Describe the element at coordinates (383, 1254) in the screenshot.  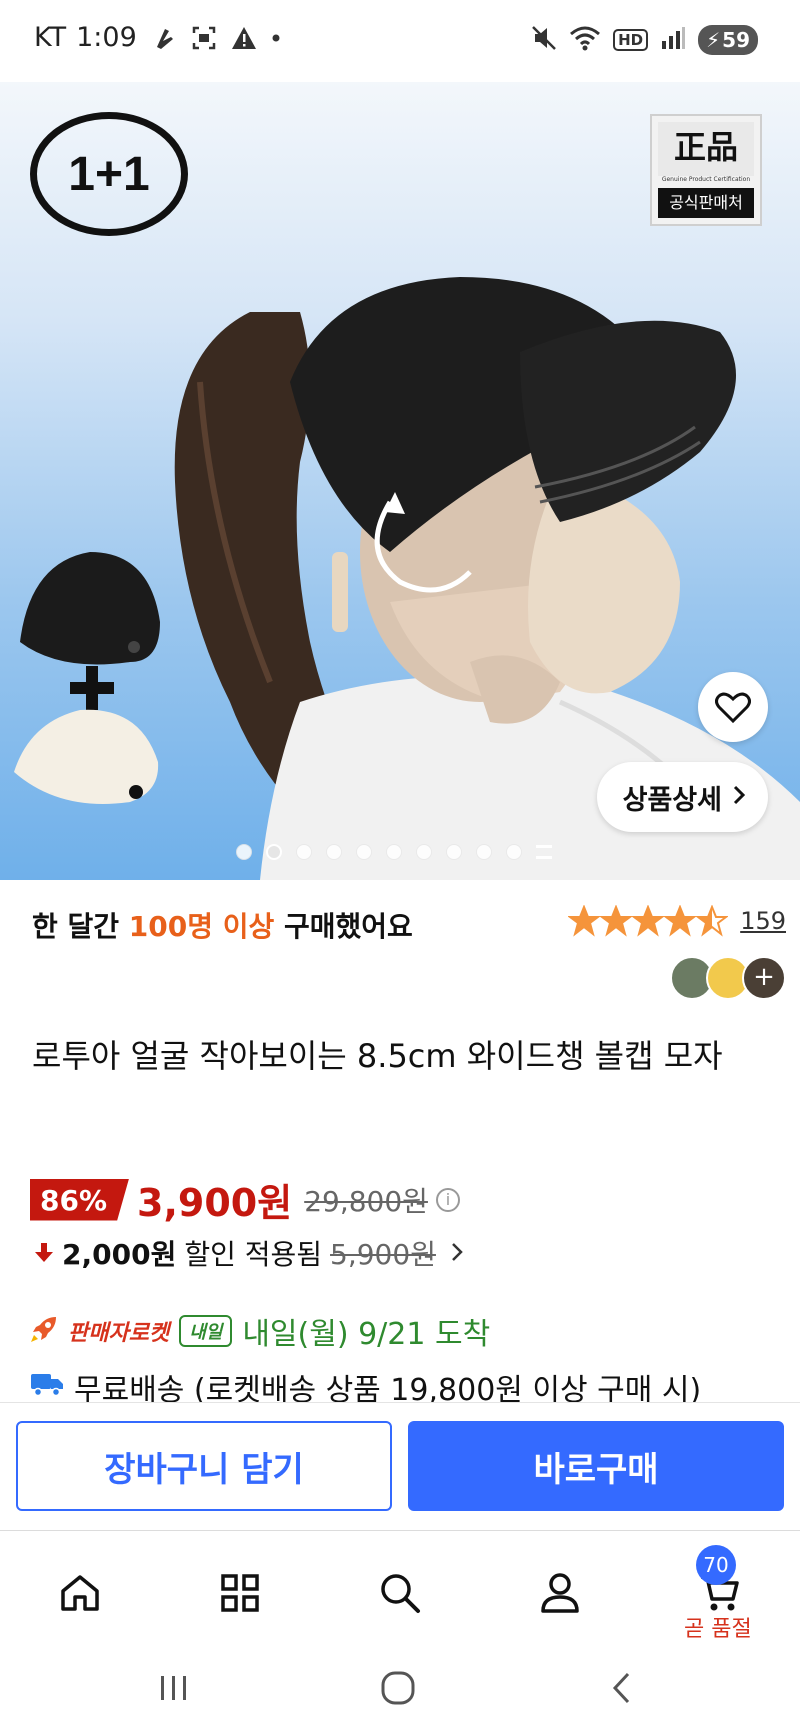
I see `coupon-original-price: 5,900원` at that location.